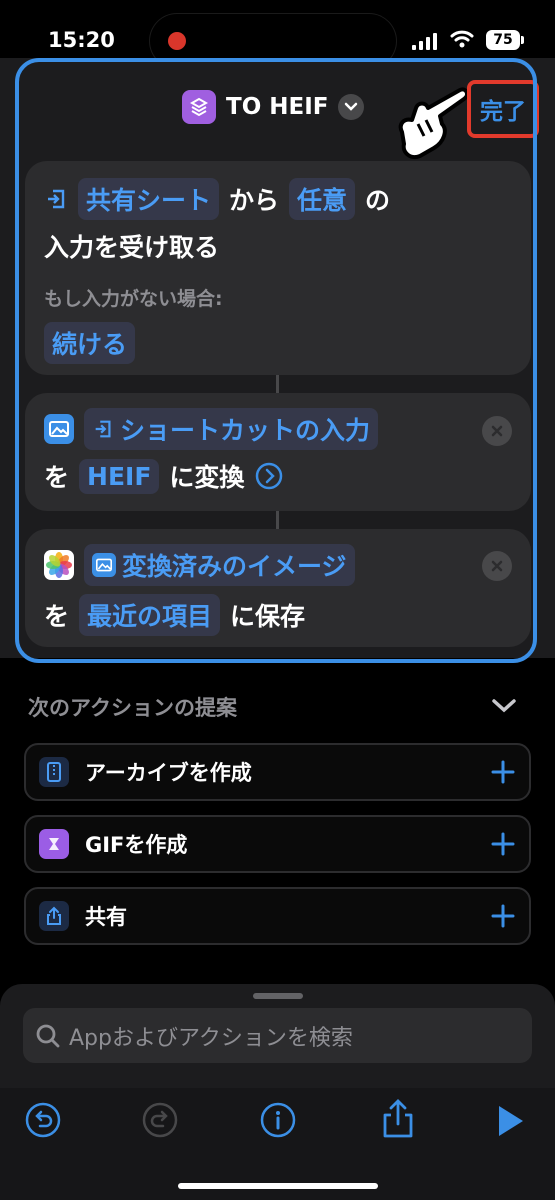 This screenshot has width=555, height=1200. Describe the element at coordinates (505, 40) in the screenshot. I see `battery-indicator: 75` at that location.